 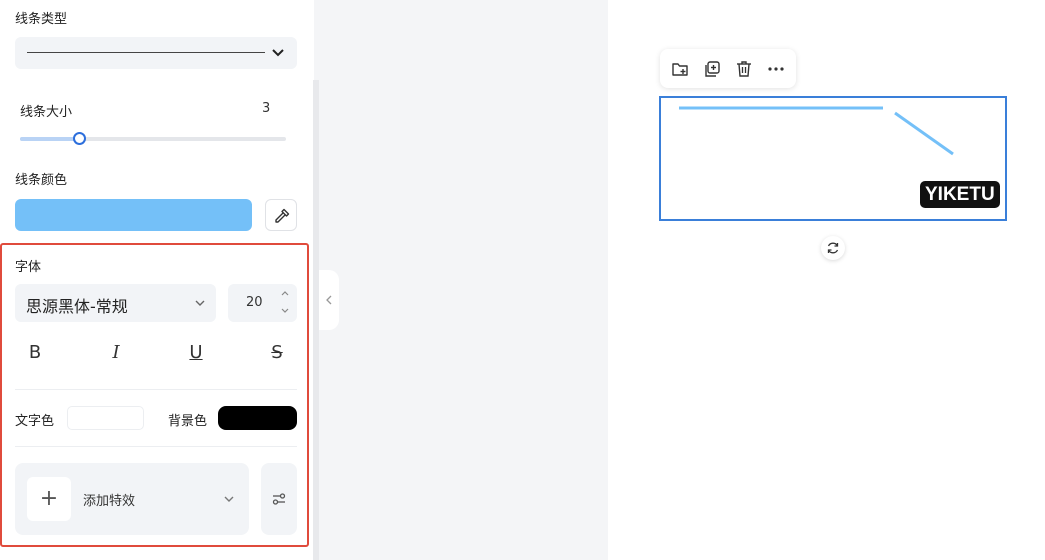 What do you see at coordinates (960, 194) in the screenshot?
I see `watermark-text: YIKETU` at bounding box center [960, 194].